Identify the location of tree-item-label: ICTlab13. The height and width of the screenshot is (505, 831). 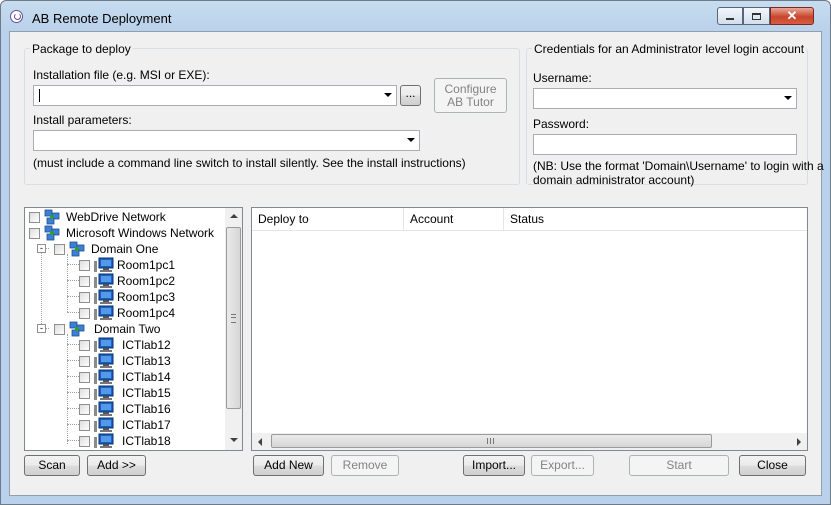
(146, 361).